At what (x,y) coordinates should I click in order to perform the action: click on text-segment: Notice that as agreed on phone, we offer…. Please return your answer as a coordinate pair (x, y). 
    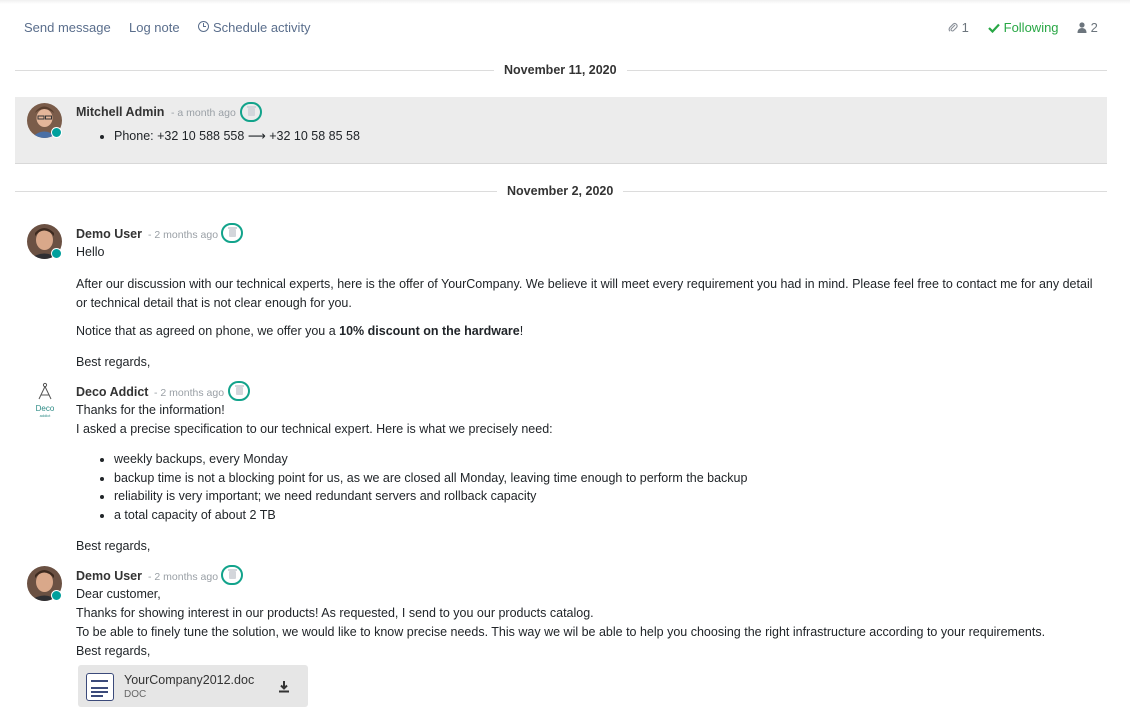
    Looking at the image, I should click on (208, 331).